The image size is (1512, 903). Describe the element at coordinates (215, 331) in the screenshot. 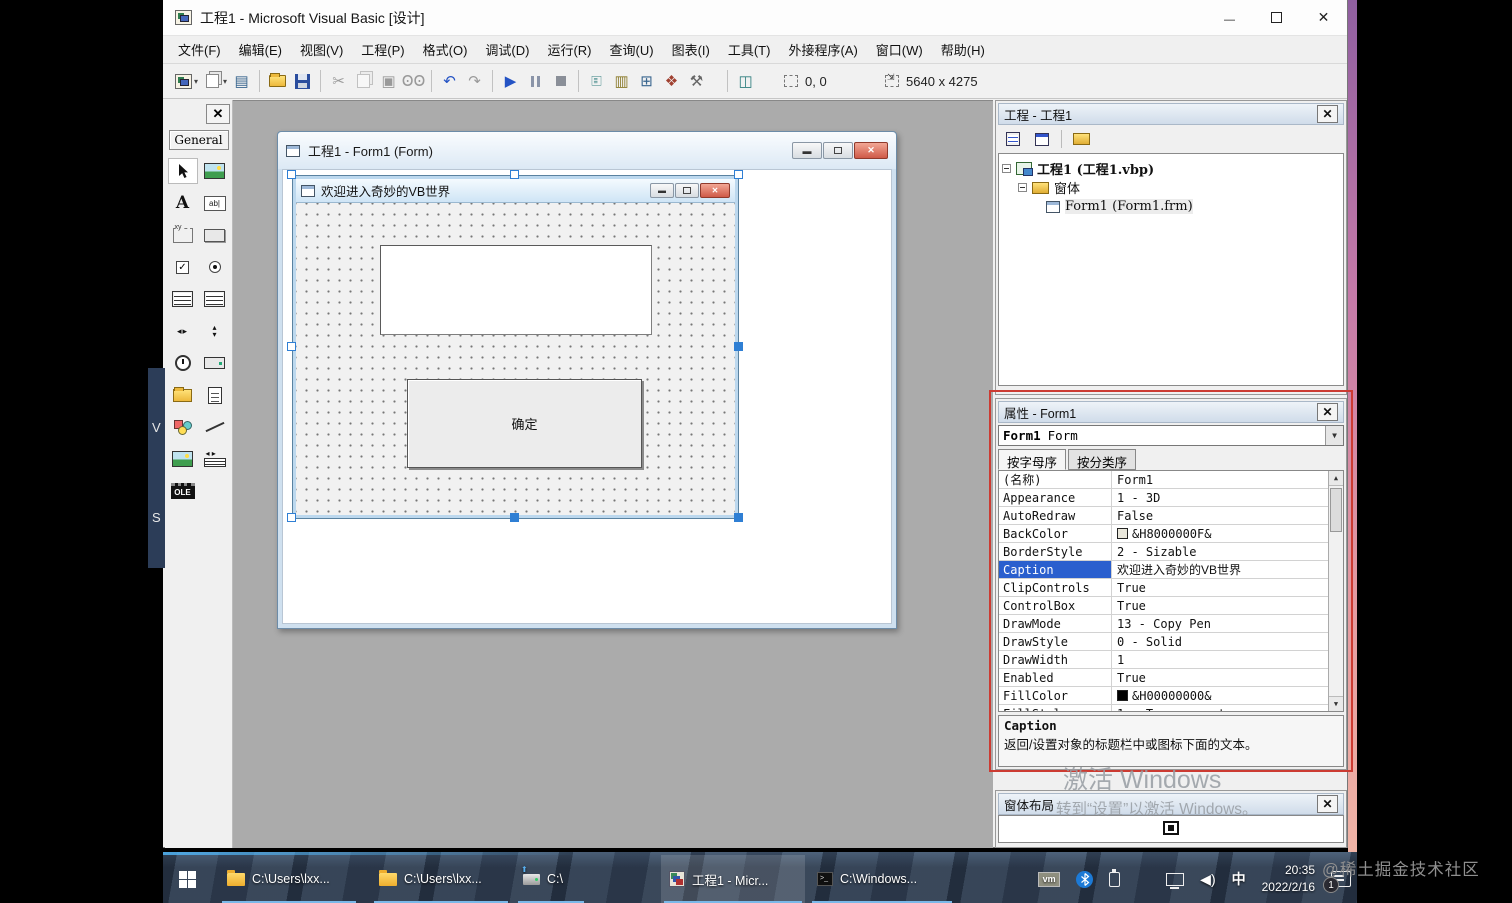

I see `tool-vscrollbar: ▴ ▾` at that location.